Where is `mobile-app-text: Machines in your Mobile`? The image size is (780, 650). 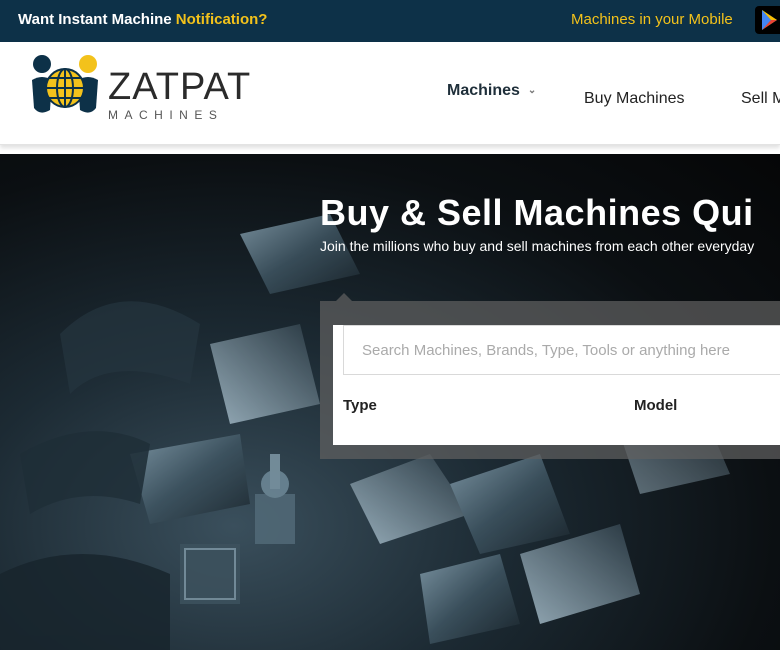
mobile-app-text: Machines in your Mobile is located at coordinates (652, 19).